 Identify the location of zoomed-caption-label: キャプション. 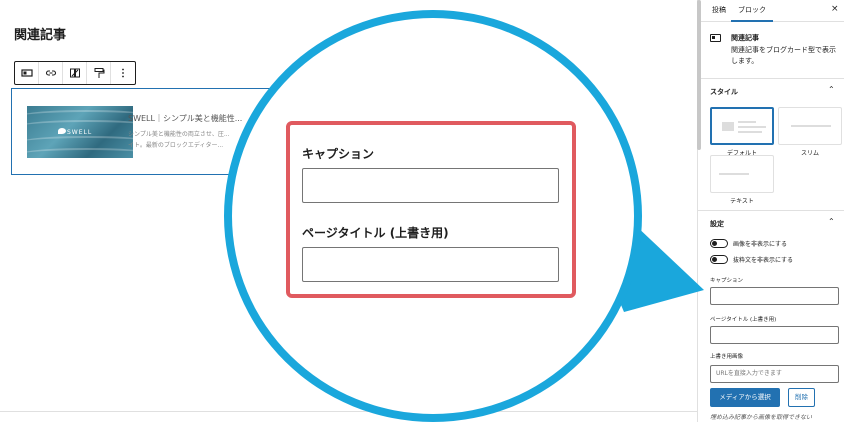
(338, 154).